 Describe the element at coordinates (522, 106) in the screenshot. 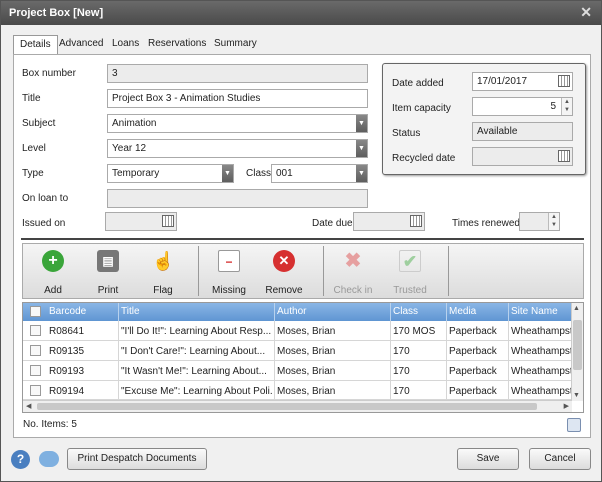

I see `item-capacity-field: 5 ▲ ▼` at that location.